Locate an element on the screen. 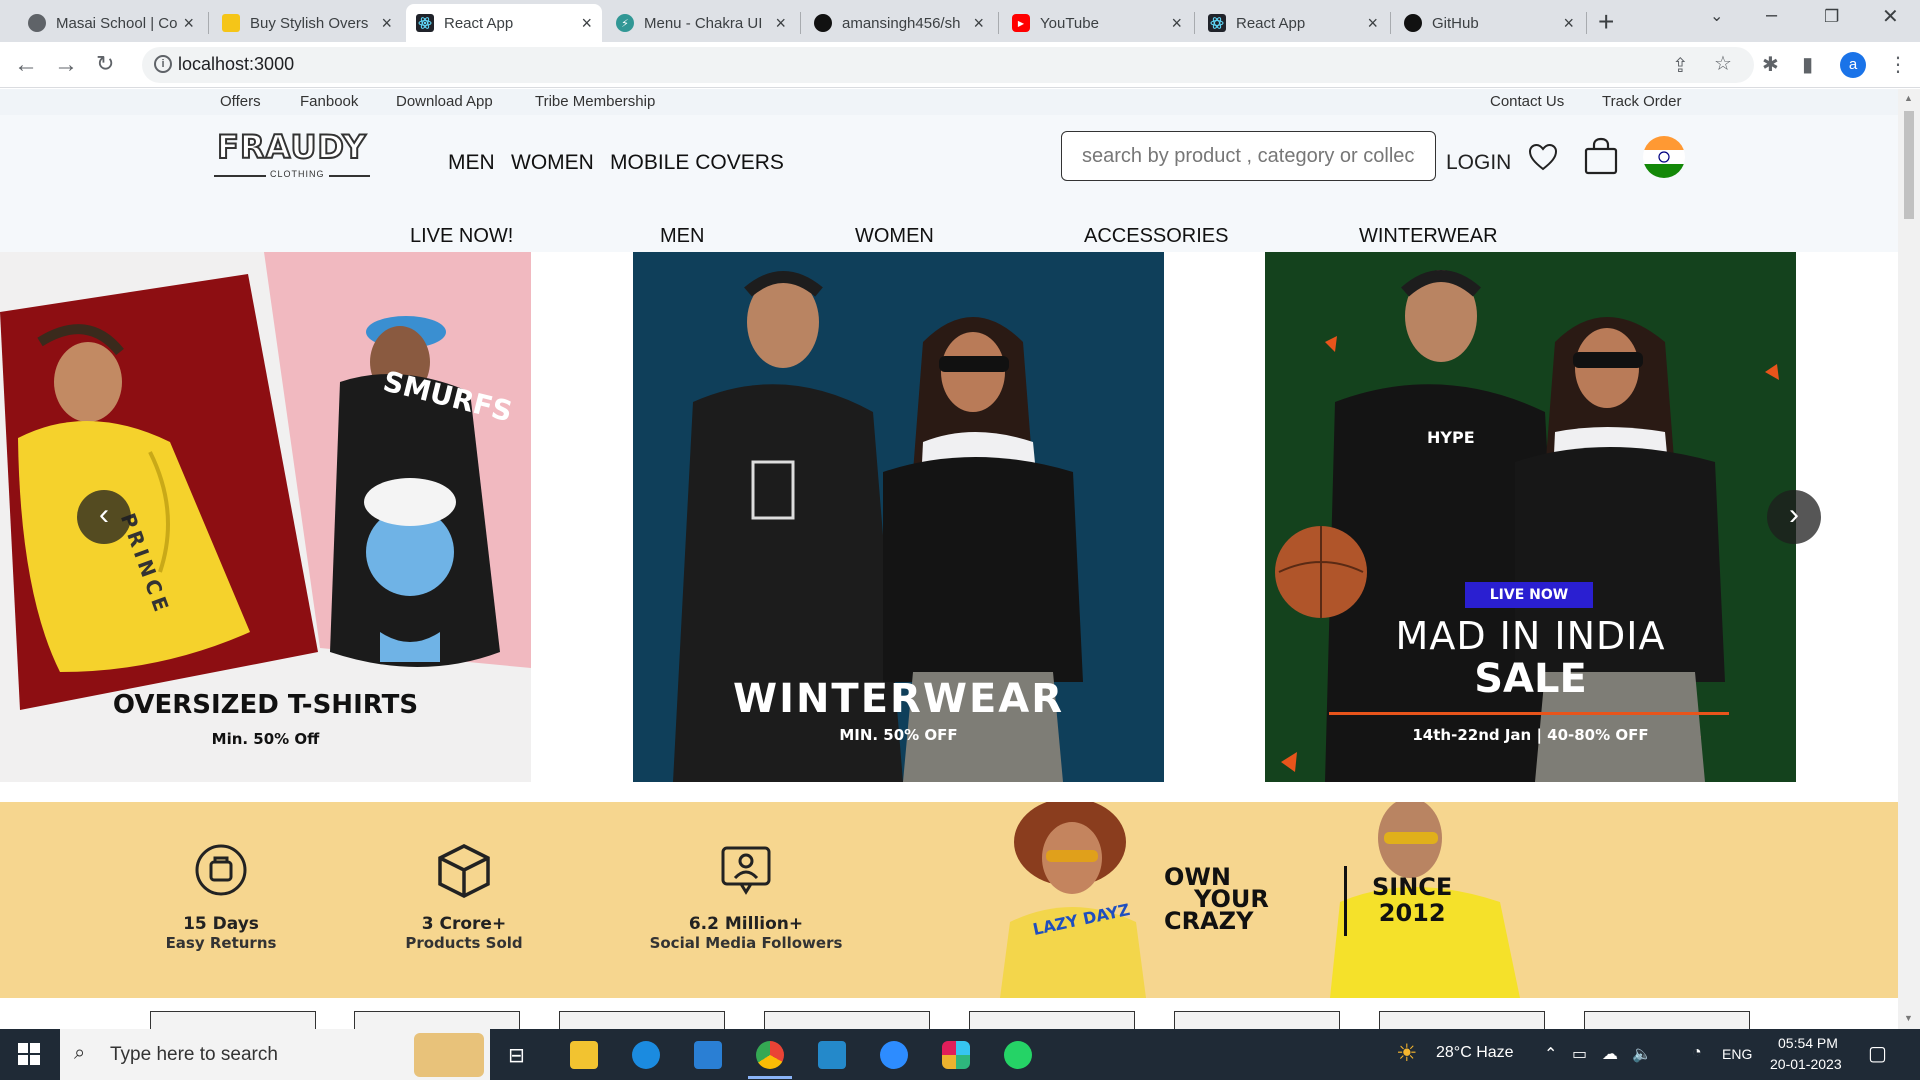 This screenshot has width=1920, height=1080. tab-search-icon: ⌄ is located at coordinates (1716, 16).